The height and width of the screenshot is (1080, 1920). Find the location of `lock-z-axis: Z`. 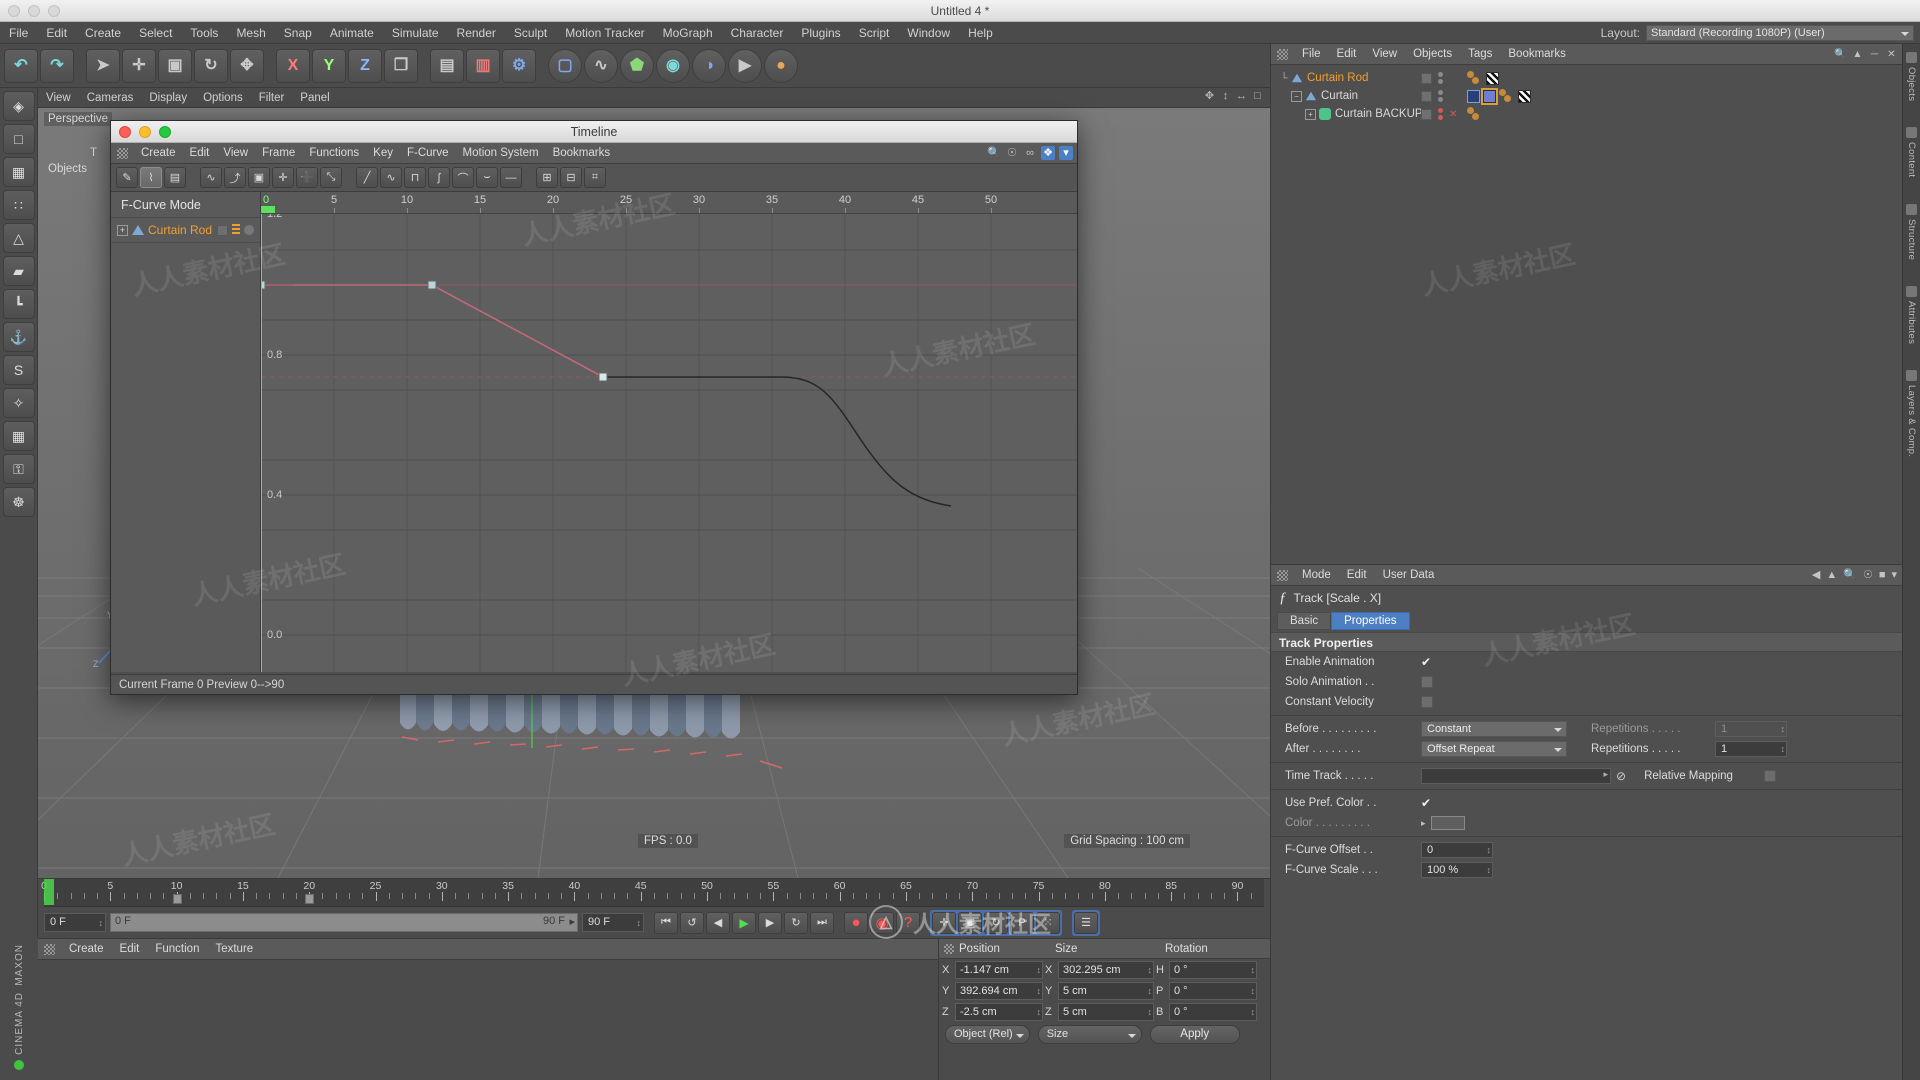

lock-z-axis: Z is located at coordinates (365, 65).